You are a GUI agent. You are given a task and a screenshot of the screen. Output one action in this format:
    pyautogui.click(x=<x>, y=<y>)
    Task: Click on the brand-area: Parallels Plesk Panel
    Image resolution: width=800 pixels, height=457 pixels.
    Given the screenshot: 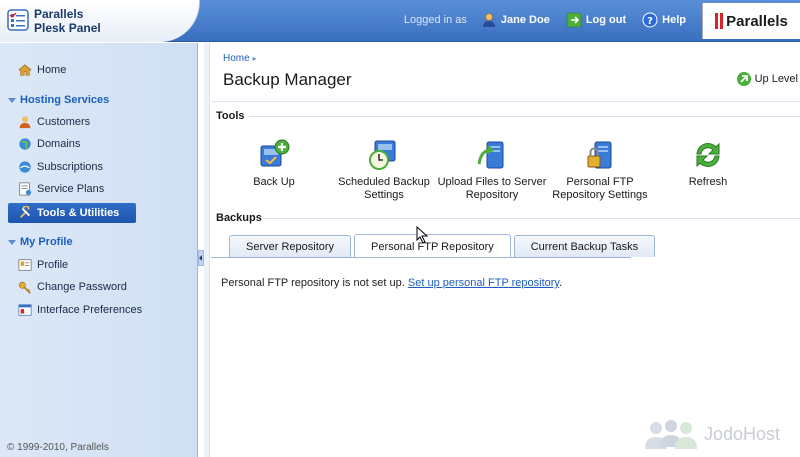 What is the action you would take?
    pyautogui.click(x=100, y=21)
    